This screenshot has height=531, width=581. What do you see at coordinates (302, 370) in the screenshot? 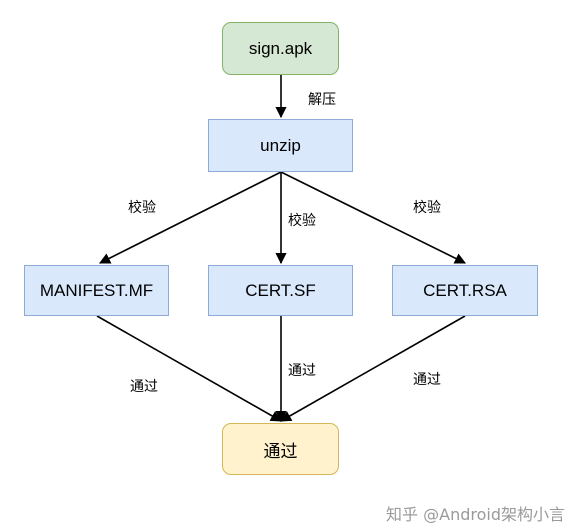
I see `edge-label-pass-mid: 通过` at bounding box center [302, 370].